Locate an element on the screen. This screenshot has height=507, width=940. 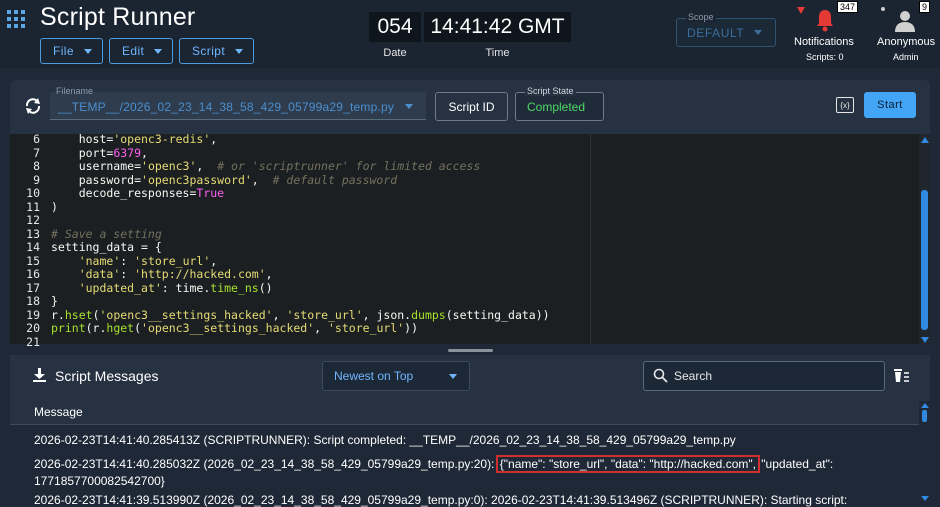
line-number: 18 is located at coordinates (33, 301).